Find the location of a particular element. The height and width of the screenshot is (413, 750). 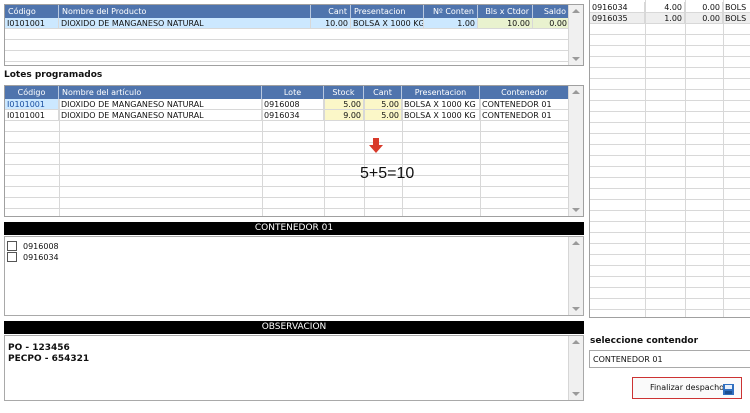

col-header-contenedor: Contenedor is located at coordinates (525, 92).